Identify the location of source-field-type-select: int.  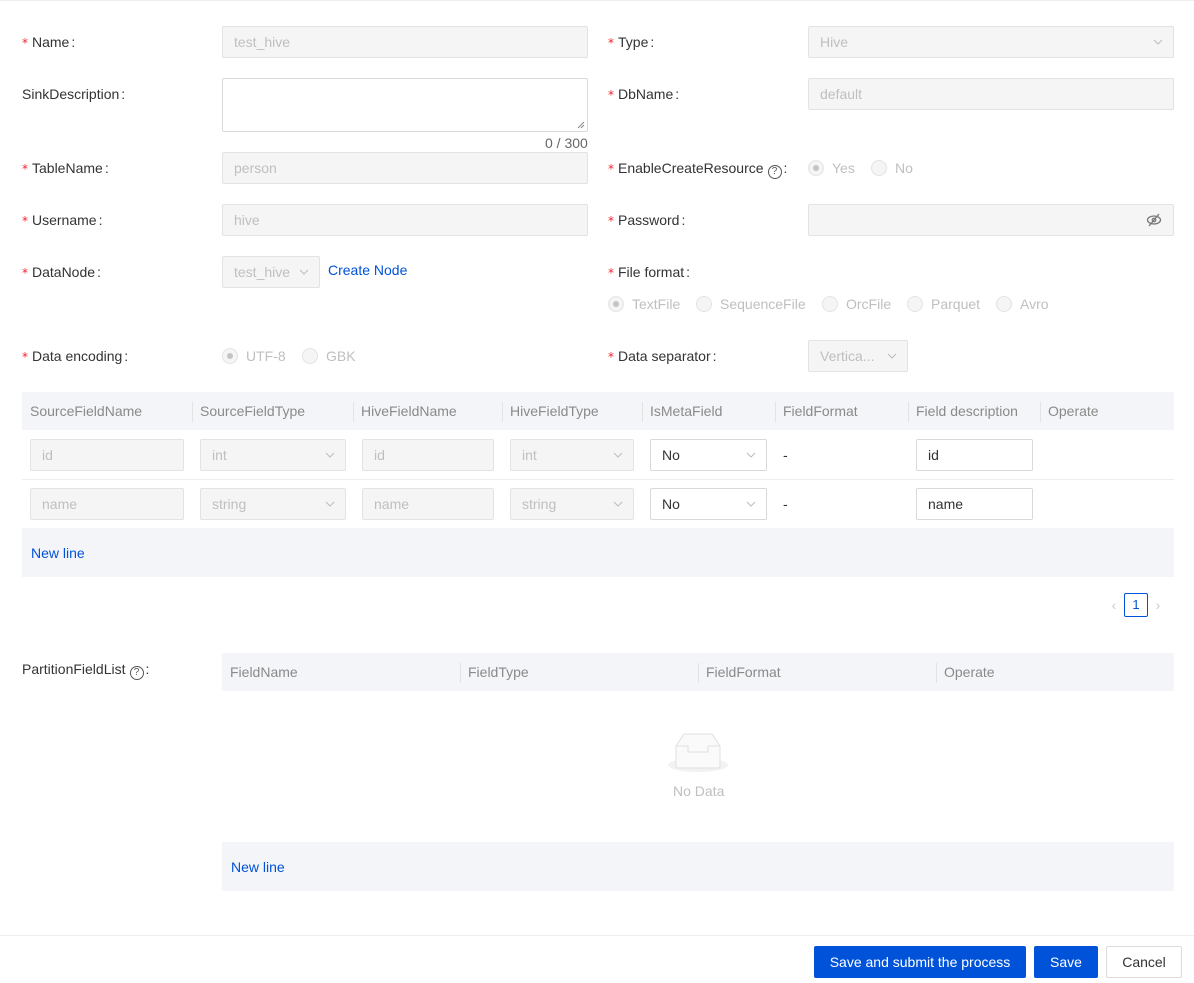
(273, 455).